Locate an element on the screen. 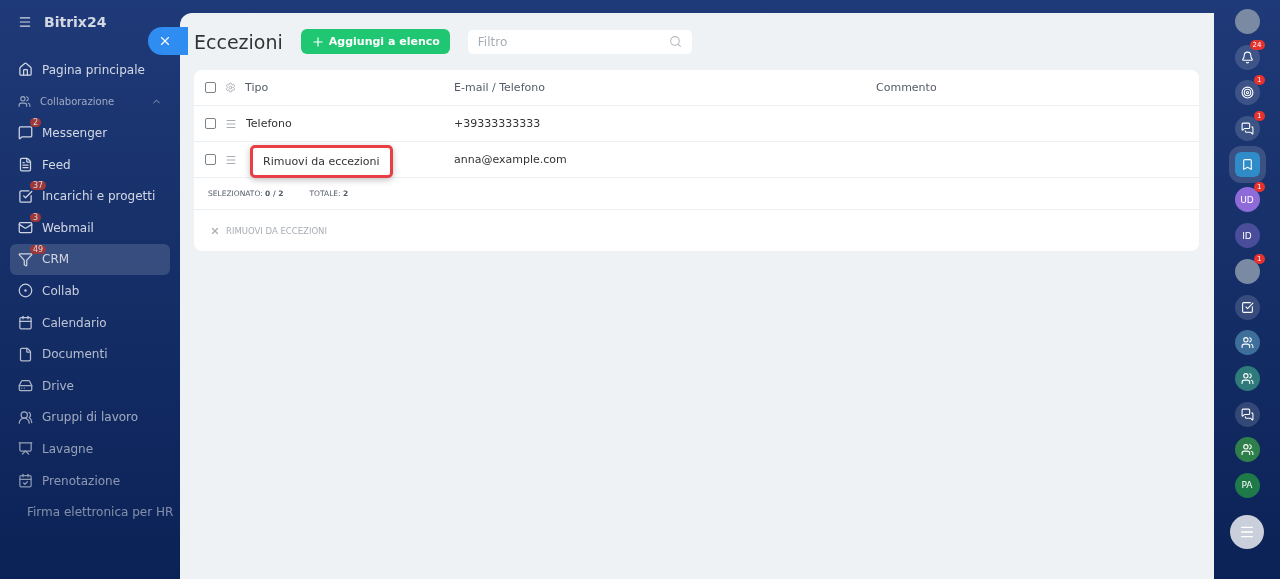  sidebar-item: Collab is located at coordinates (90, 291).